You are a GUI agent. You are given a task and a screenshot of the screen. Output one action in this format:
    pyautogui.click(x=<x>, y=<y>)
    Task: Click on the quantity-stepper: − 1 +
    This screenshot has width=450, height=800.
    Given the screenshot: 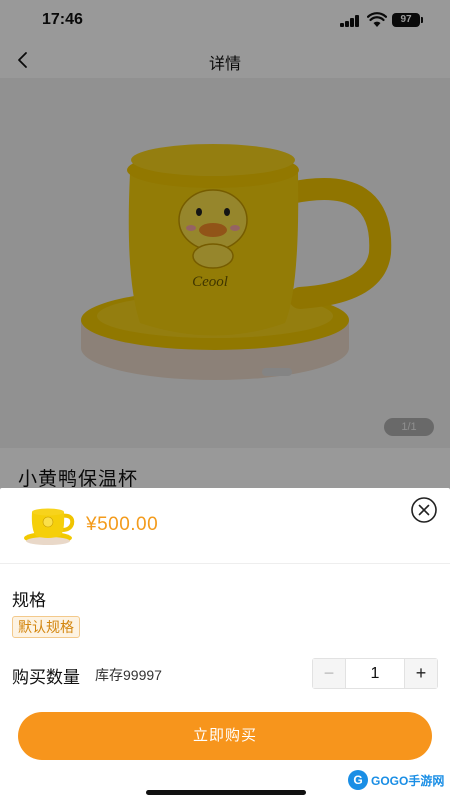 What is the action you would take?
    pyautogui.click(x=375, y=673)
    